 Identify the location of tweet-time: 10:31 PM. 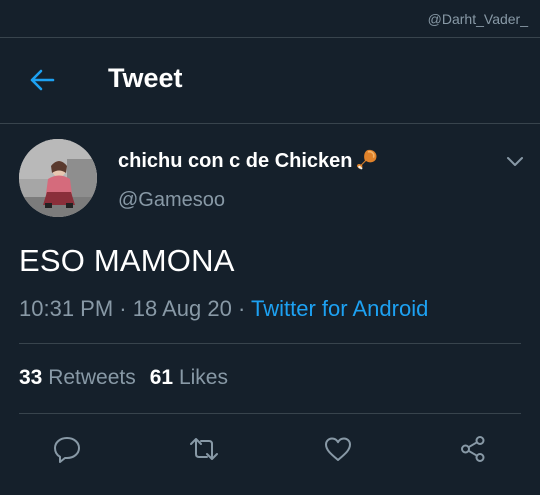
(66, 308).